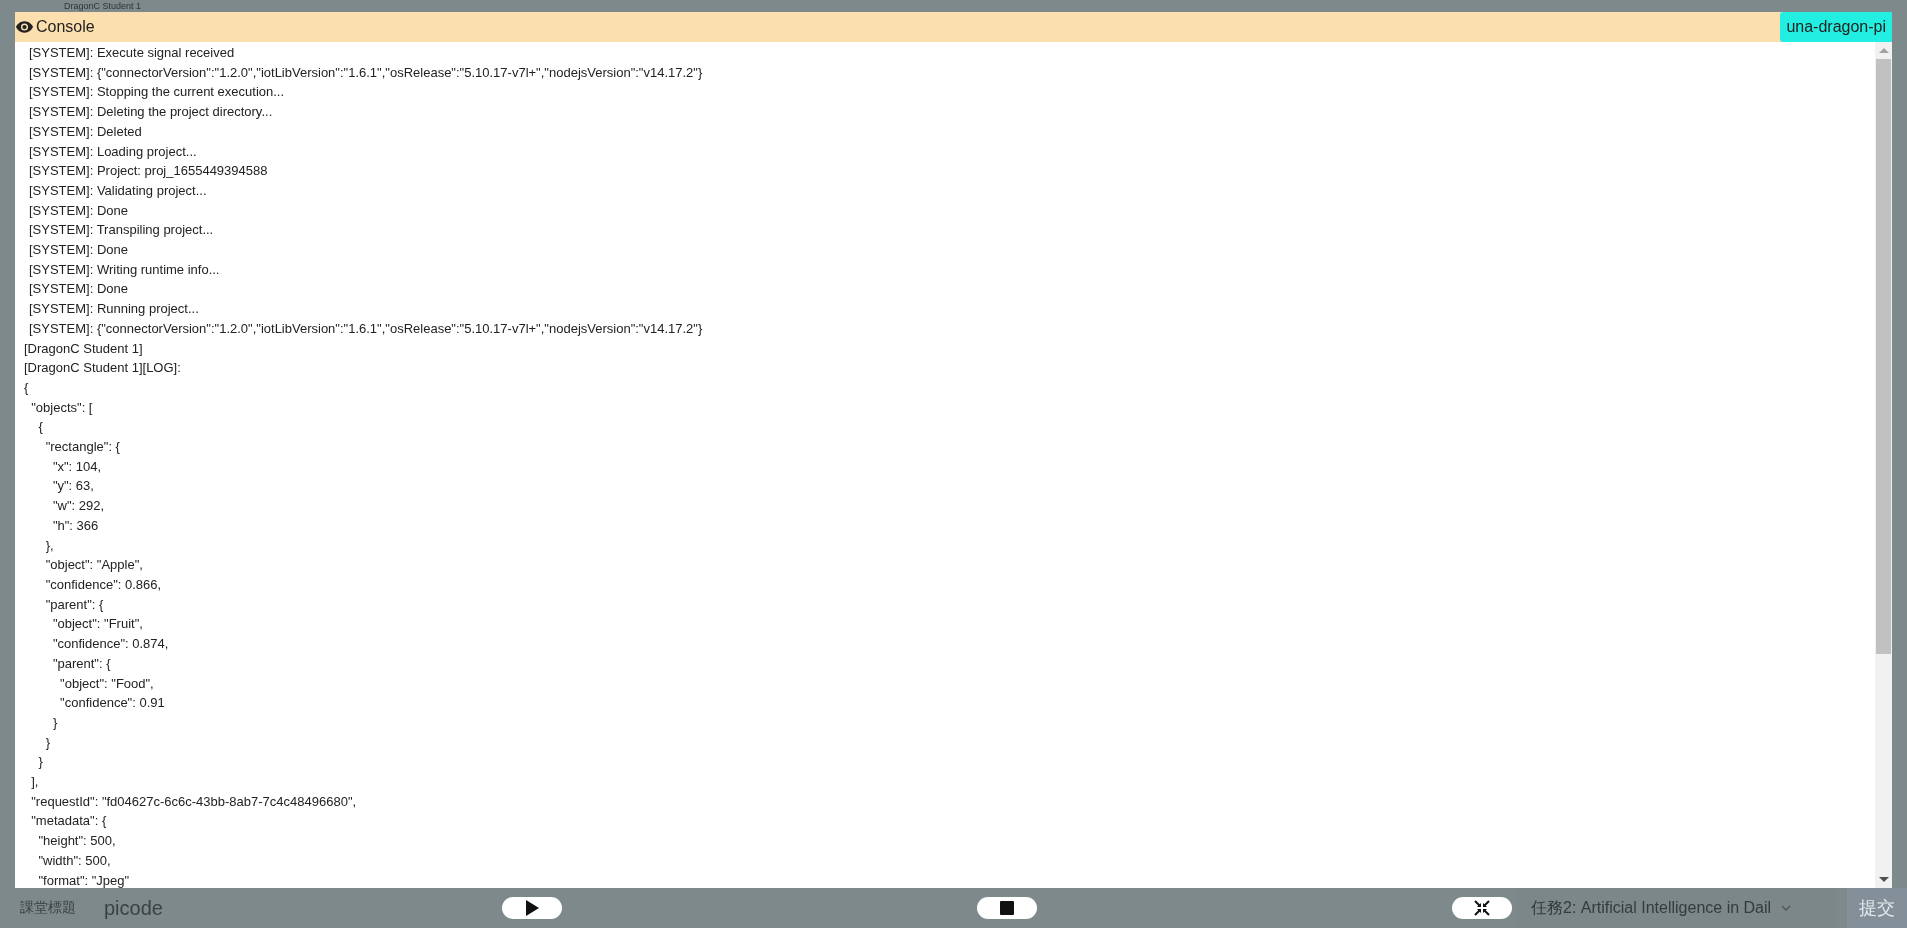 This screenshot has width=1907, height=928. I want to click on log-line: [DragonC Student 1][LOG]:, so click(102, 368).